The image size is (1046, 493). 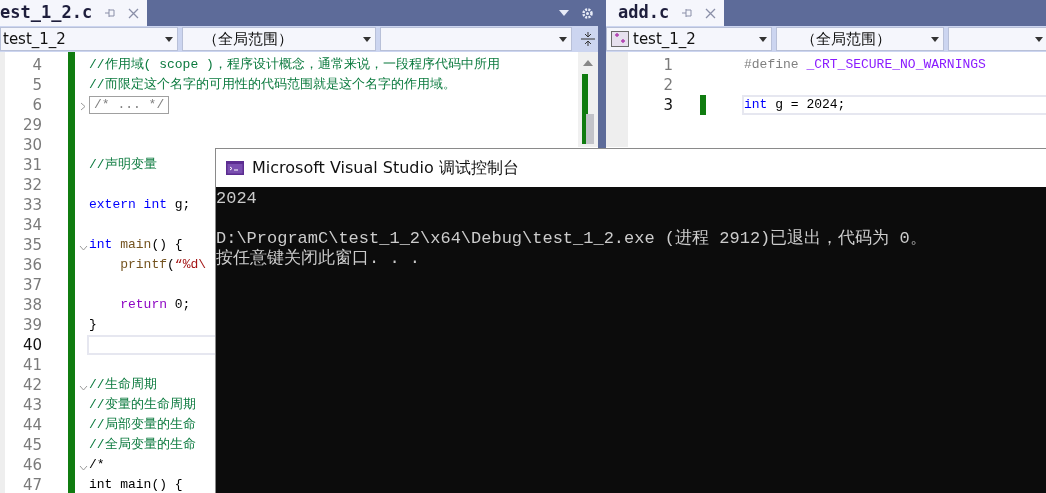 What do you see at coordinates (31, 285) in the screenshot?
I see `line-number: 37` at bounding box center [31, 285].